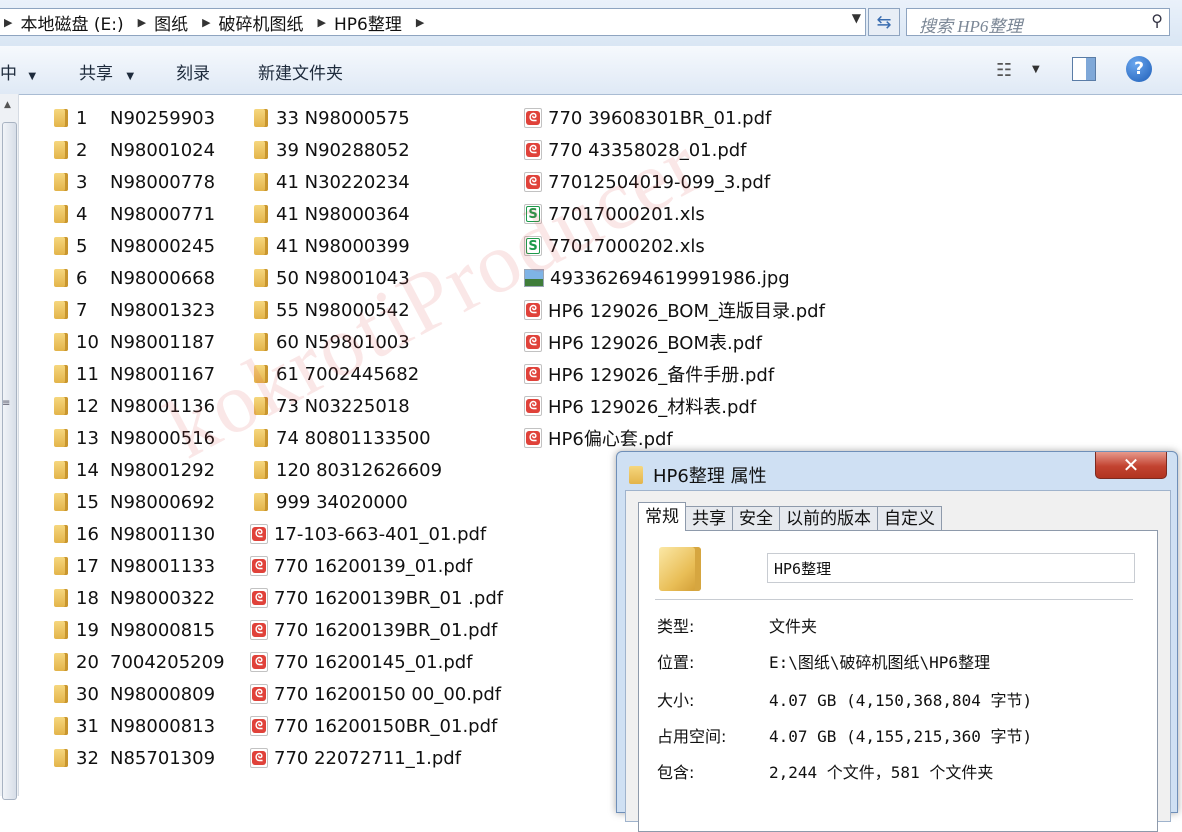 The height and width of the screenshot is (832, 1182). Describe the element at coordinates (386, 630) in the screenshot. I see `item-name: 770 16200139BR_01.pdf` at that location.